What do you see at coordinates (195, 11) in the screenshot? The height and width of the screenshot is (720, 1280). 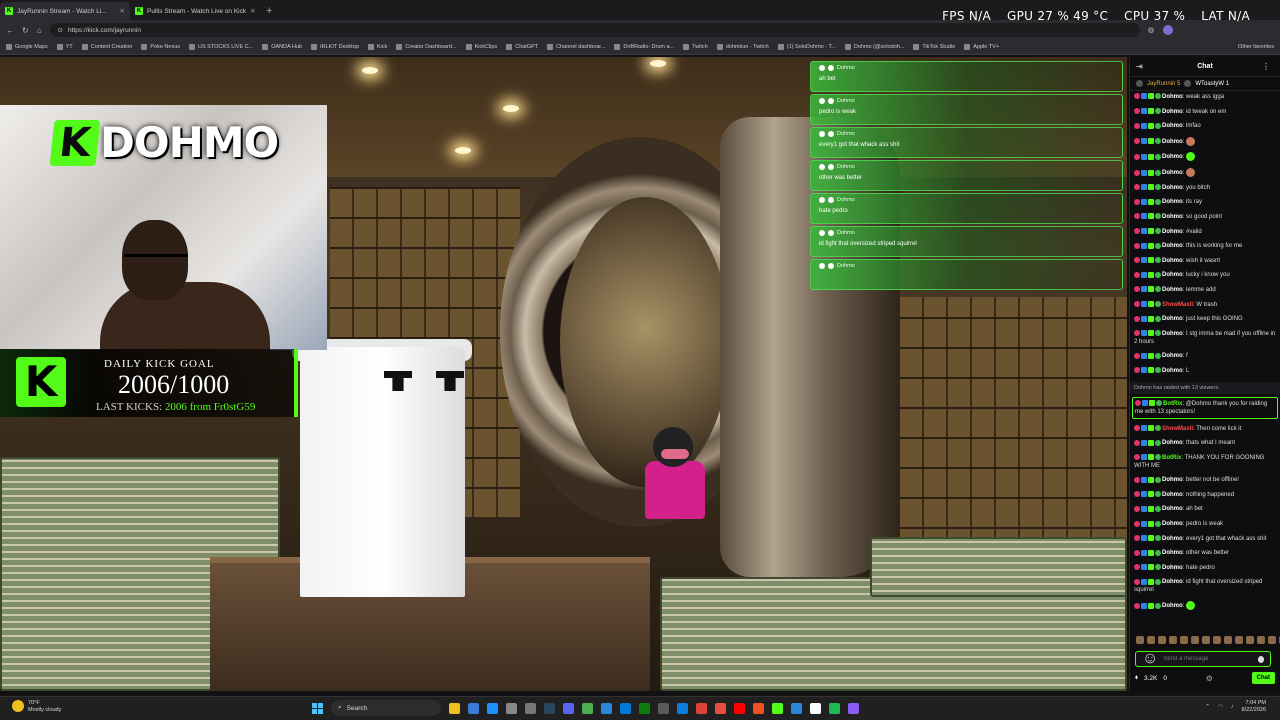 I see `tab-pullis: K Pullis Stream - Watch Live on Kick ✕` at bounding box center [195, 11].